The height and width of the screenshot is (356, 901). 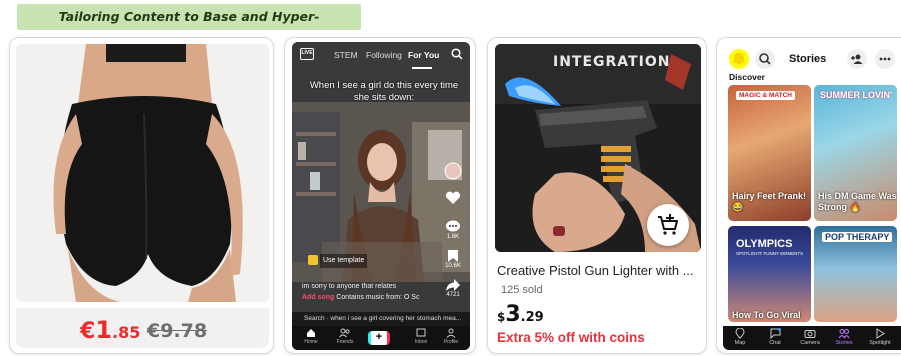 What do you see at coordinates (384, 55) in the screenshot?
I see `tab-following: Following` at bounding box center [384, 55].